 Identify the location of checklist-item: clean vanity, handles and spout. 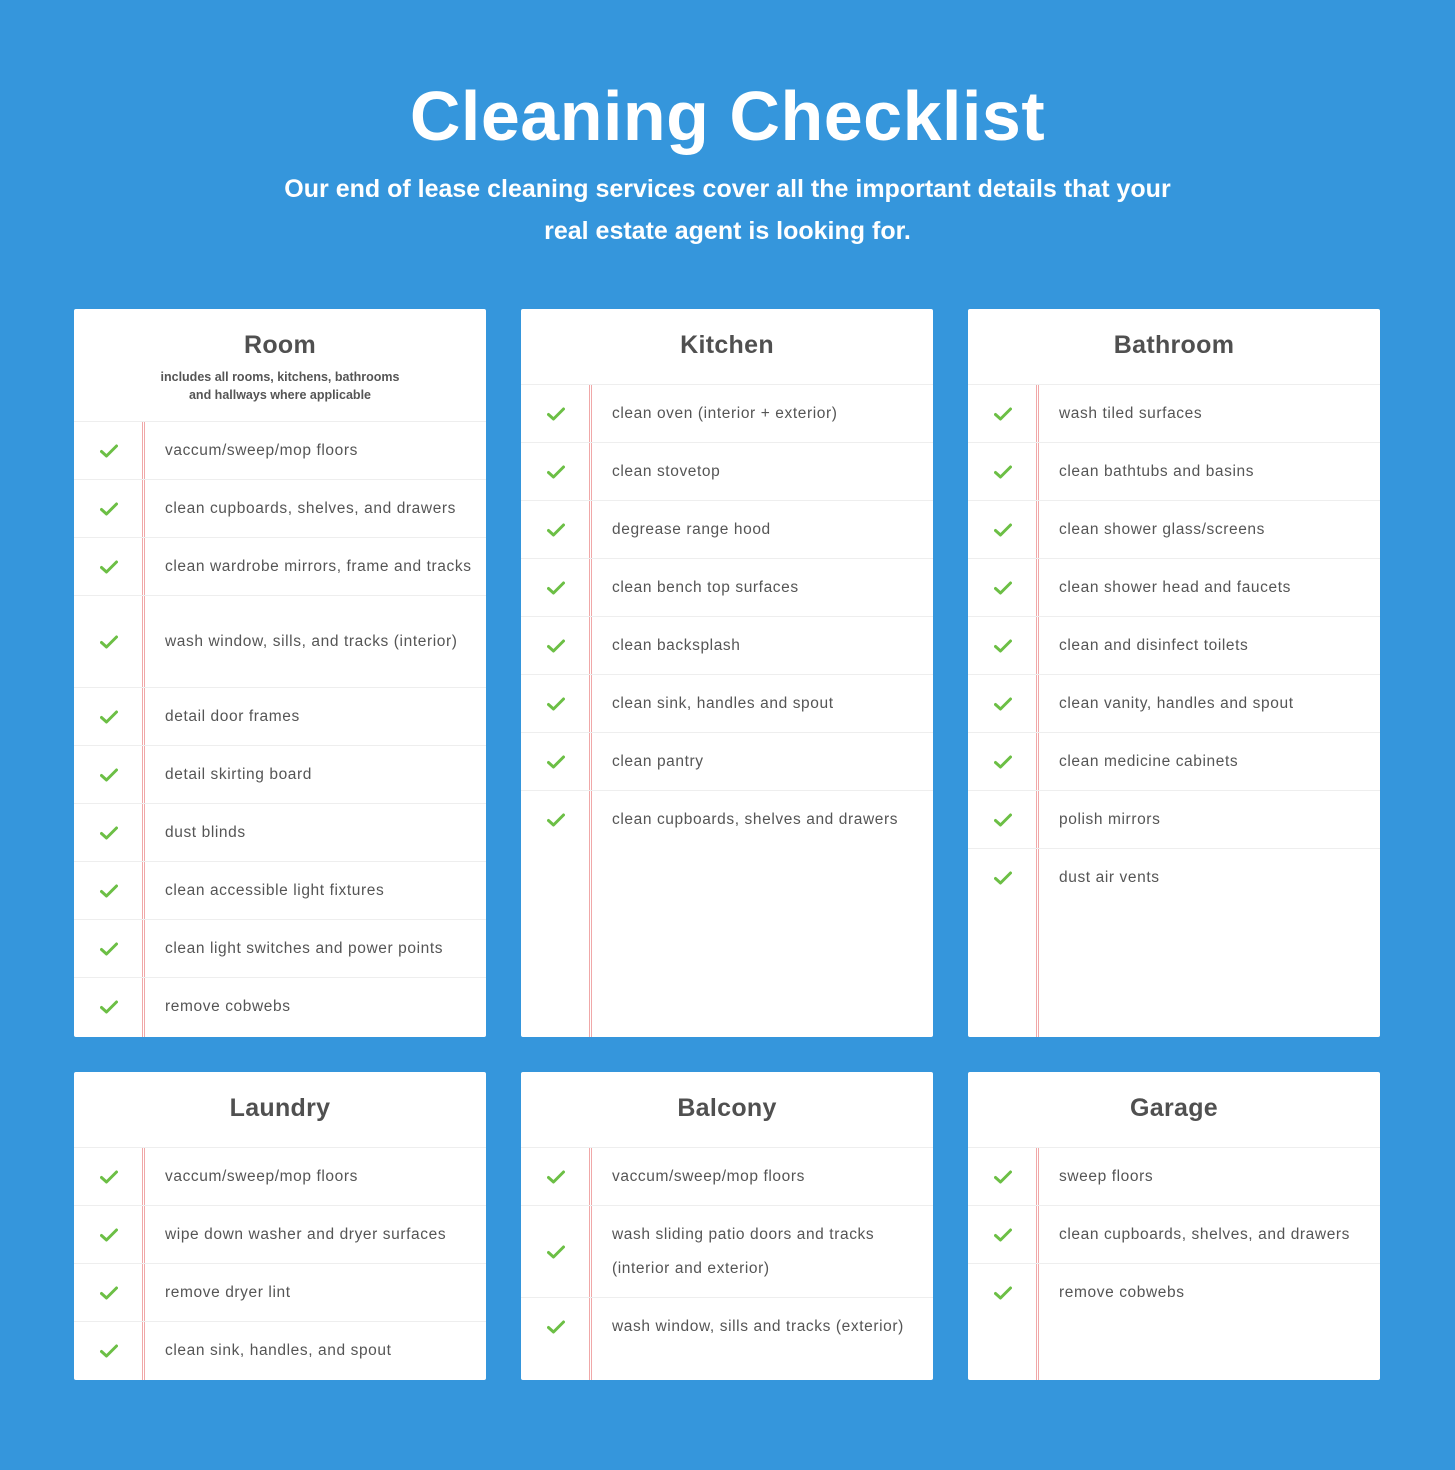
(1174, 704).